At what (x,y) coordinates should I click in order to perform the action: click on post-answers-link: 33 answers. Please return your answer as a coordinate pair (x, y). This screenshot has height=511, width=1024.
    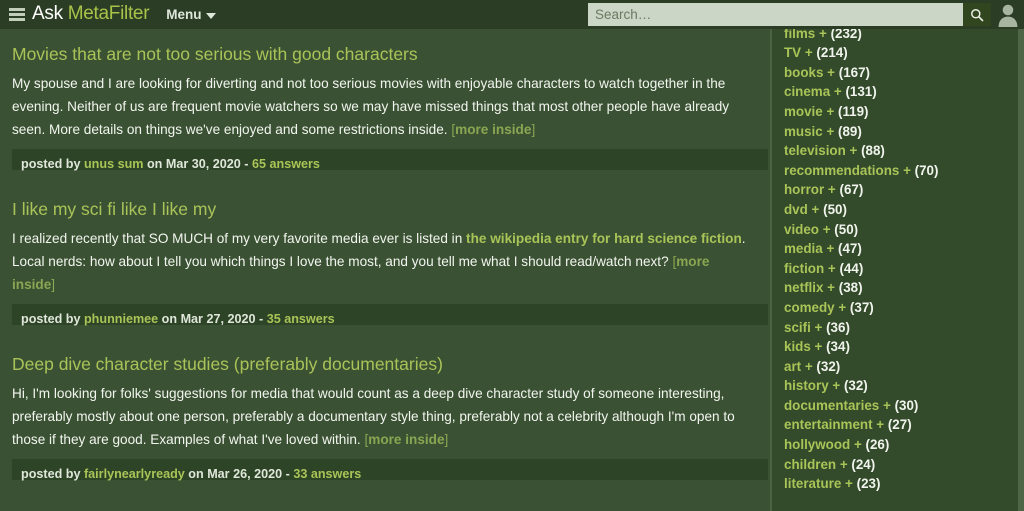
    Looking at the image, I should click on (327, 474).